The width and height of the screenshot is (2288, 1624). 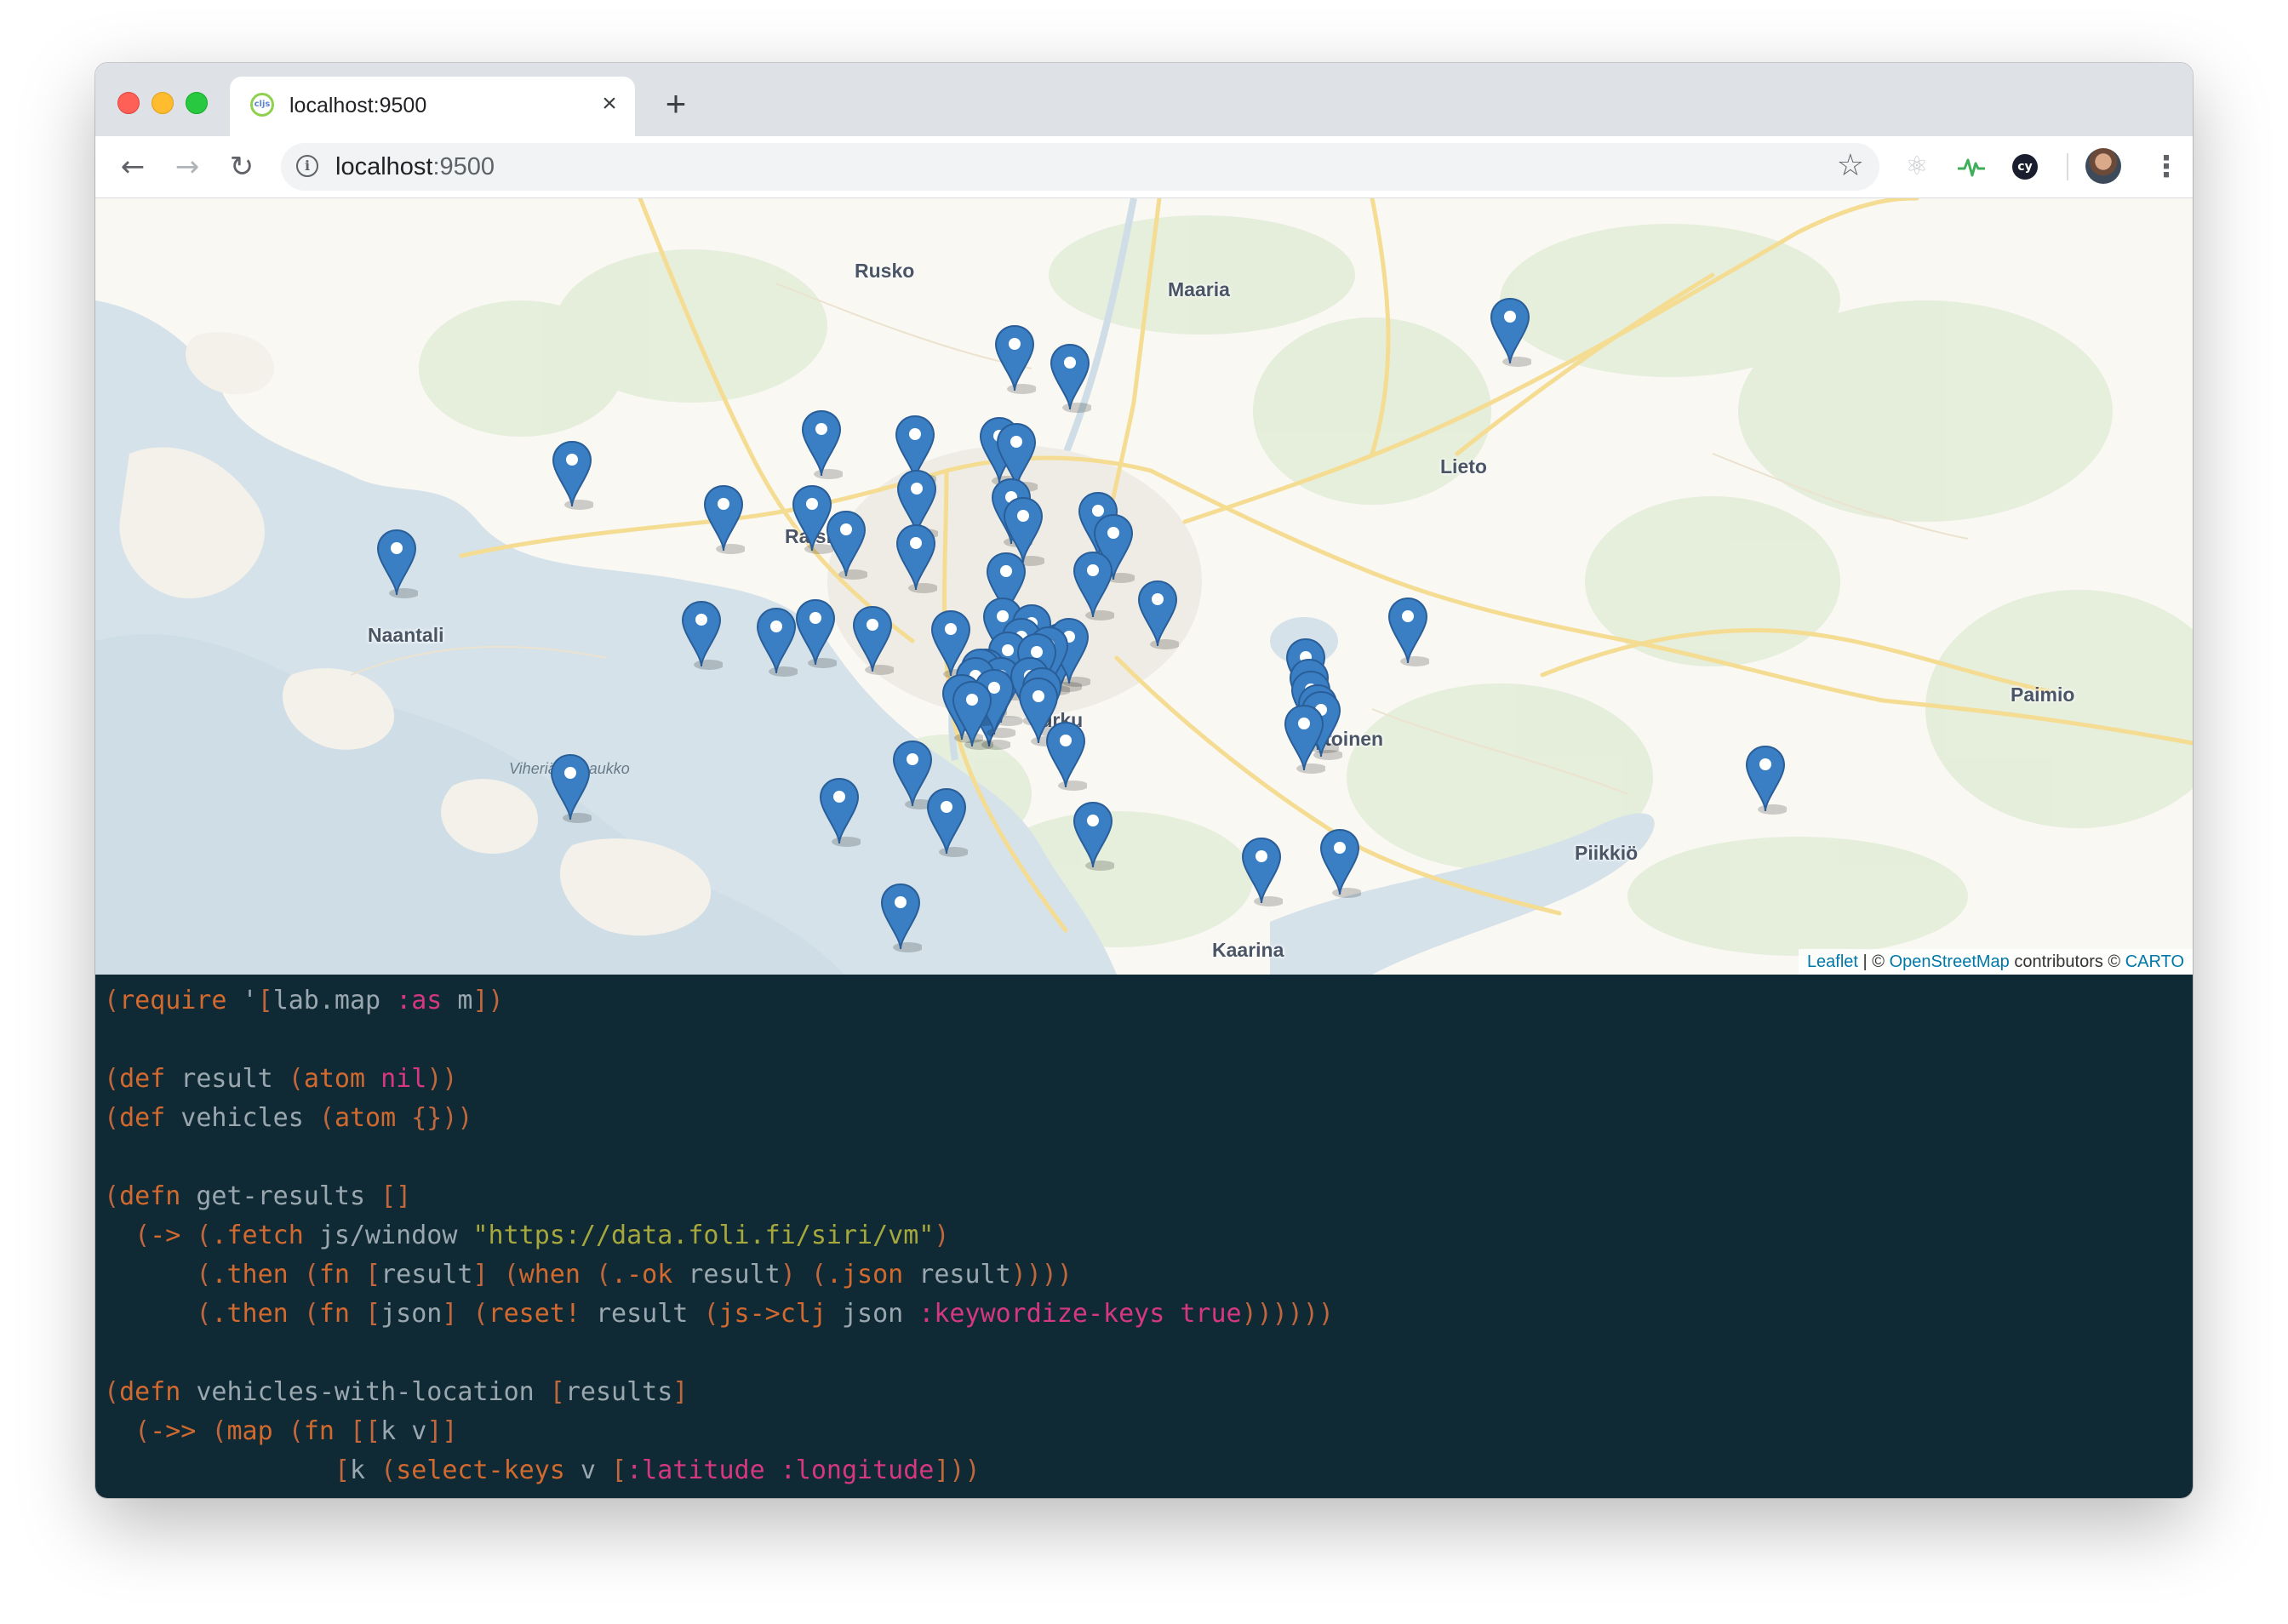 What do you see at coordinates (133, 167) in the screenshot?
I see `back-arrow-icon: ←` at bounding box center [133, 167].